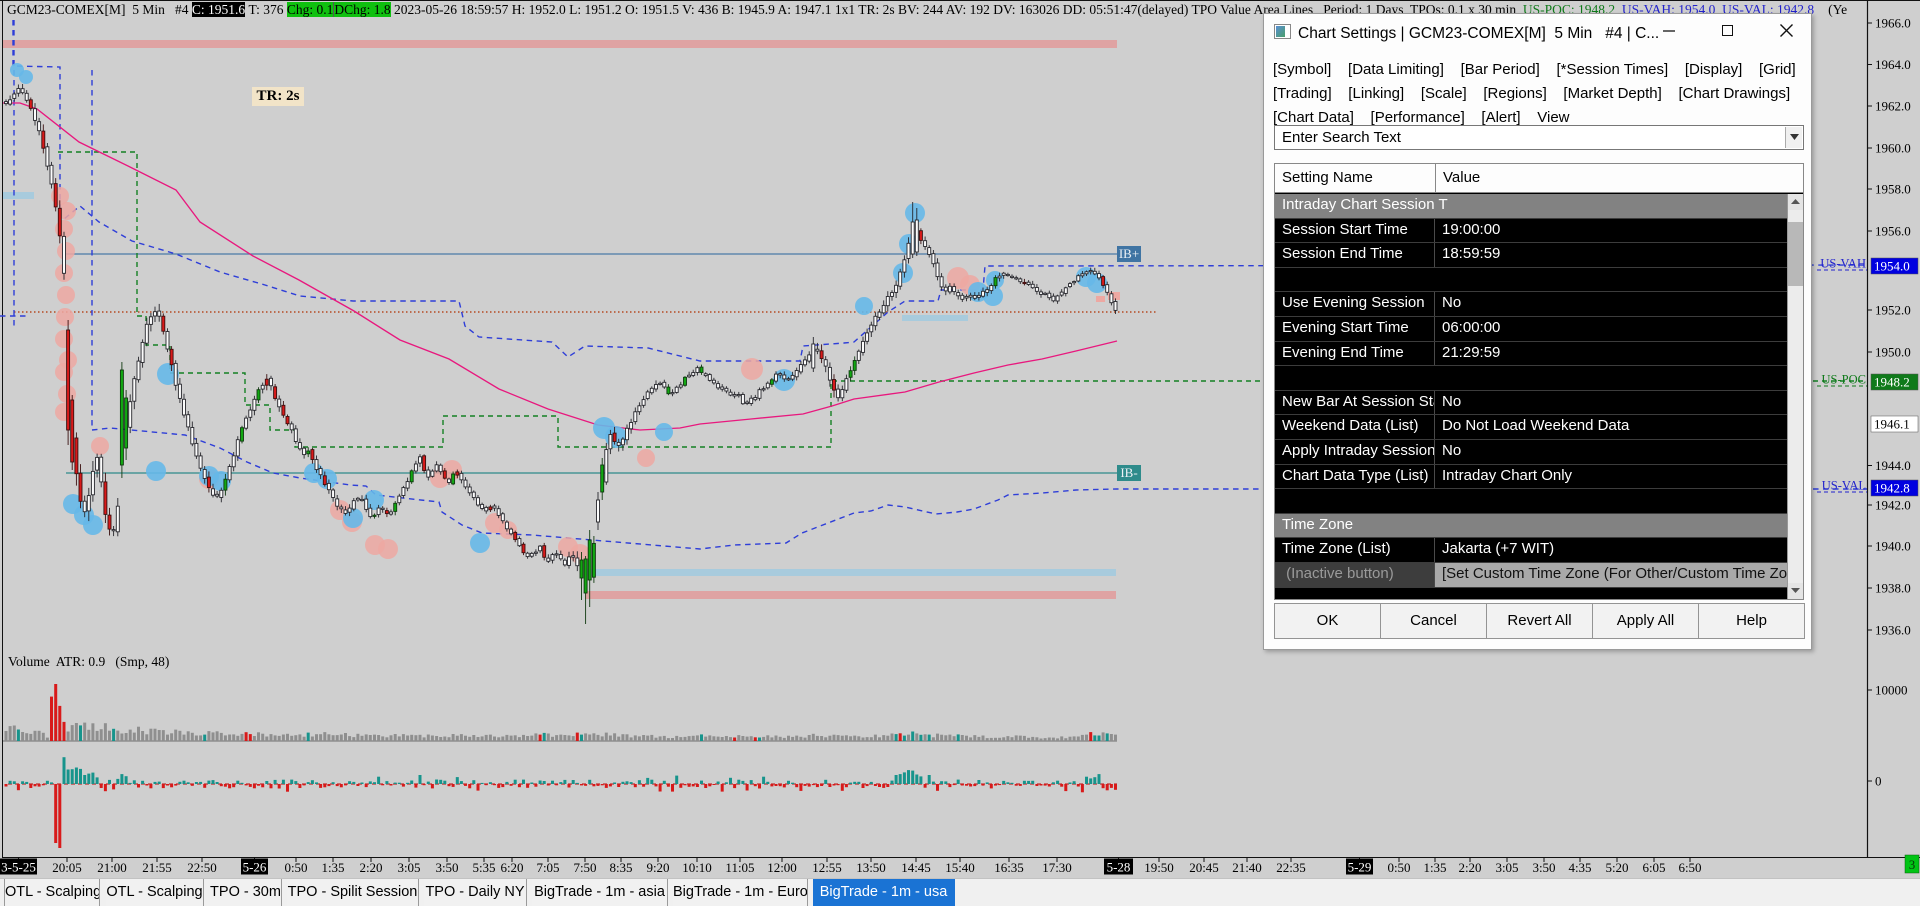 The image size is (1920, 906). Describe the element at coordinates (1159, 867) in the screenshot. I see `svg-text: 19:50` at that location.